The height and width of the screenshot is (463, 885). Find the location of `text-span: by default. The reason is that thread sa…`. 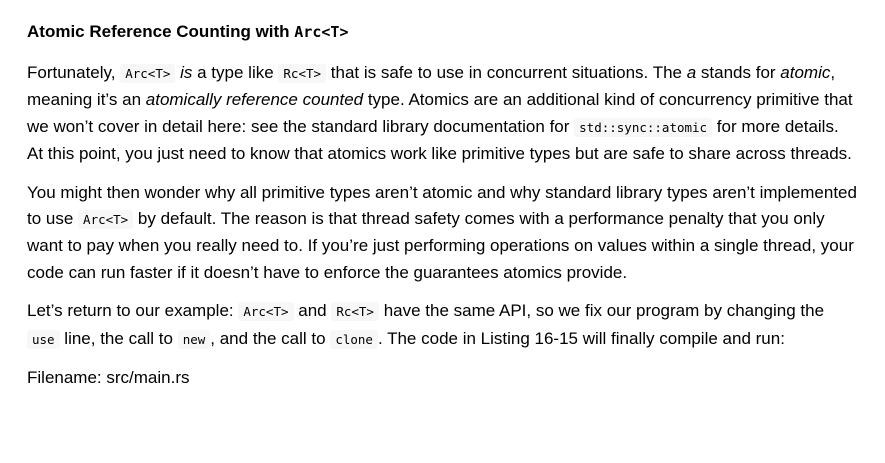

text-span: by default. The reason is that thread sa… is located at coordinates (440, 245).